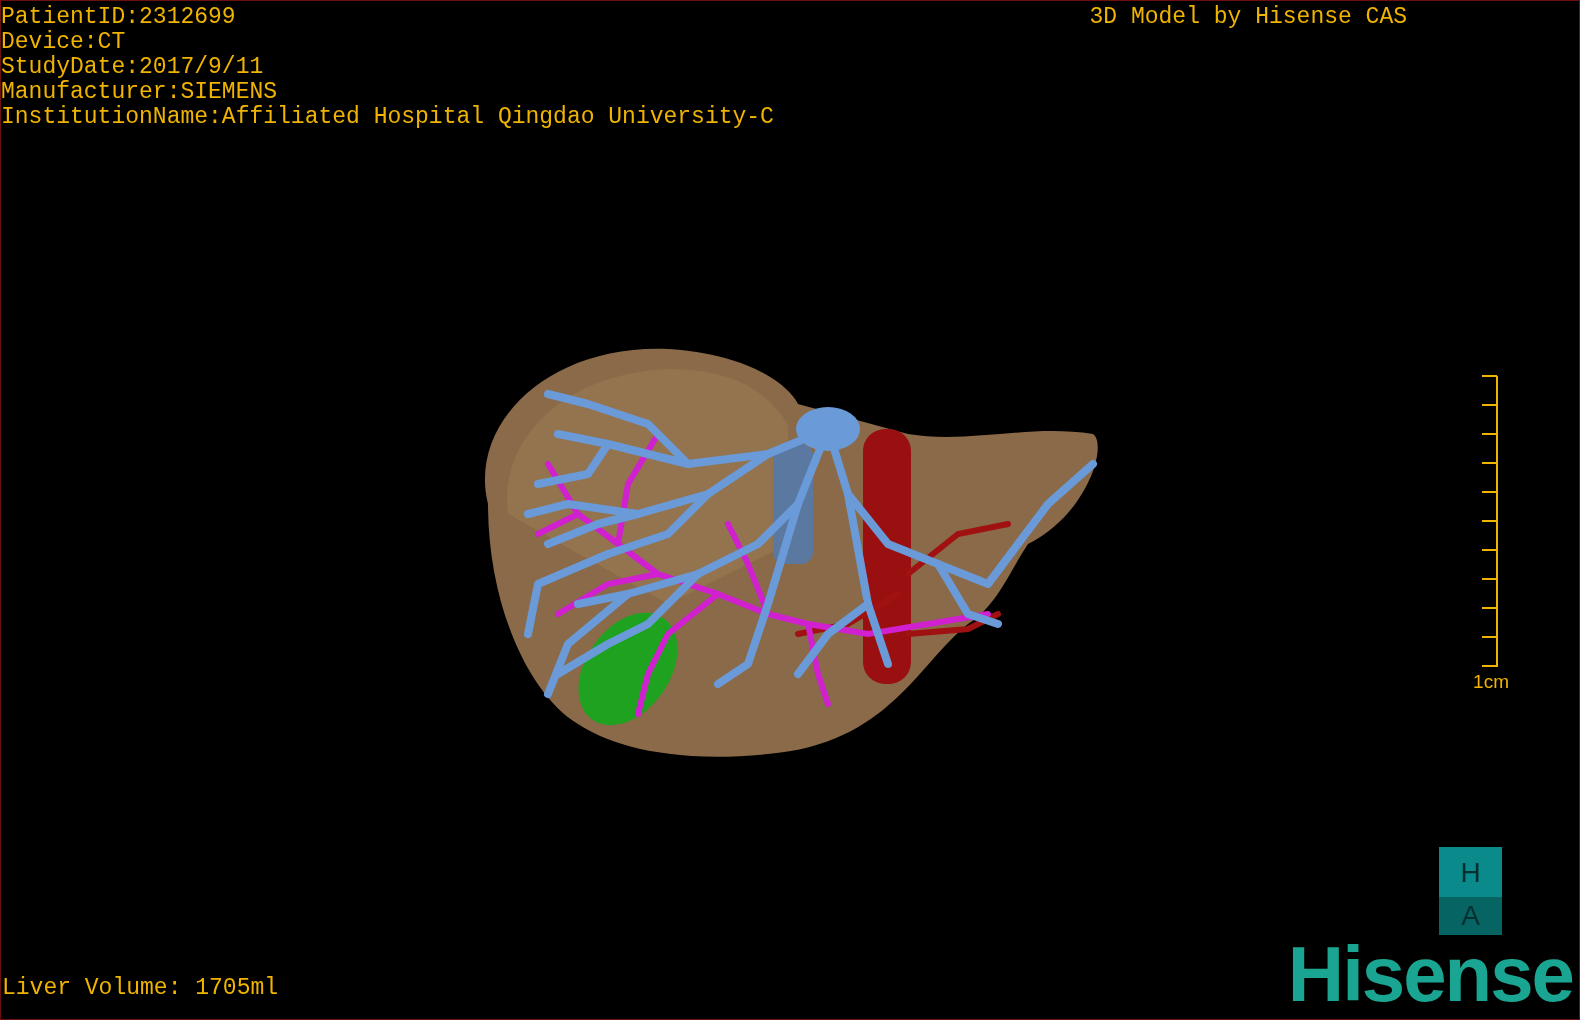  What do you see at coordinates (140, 989) in the screenshot?
I see `liver-volume-text: Liver Volume: 1705ml` at bounding box center [140, 989].